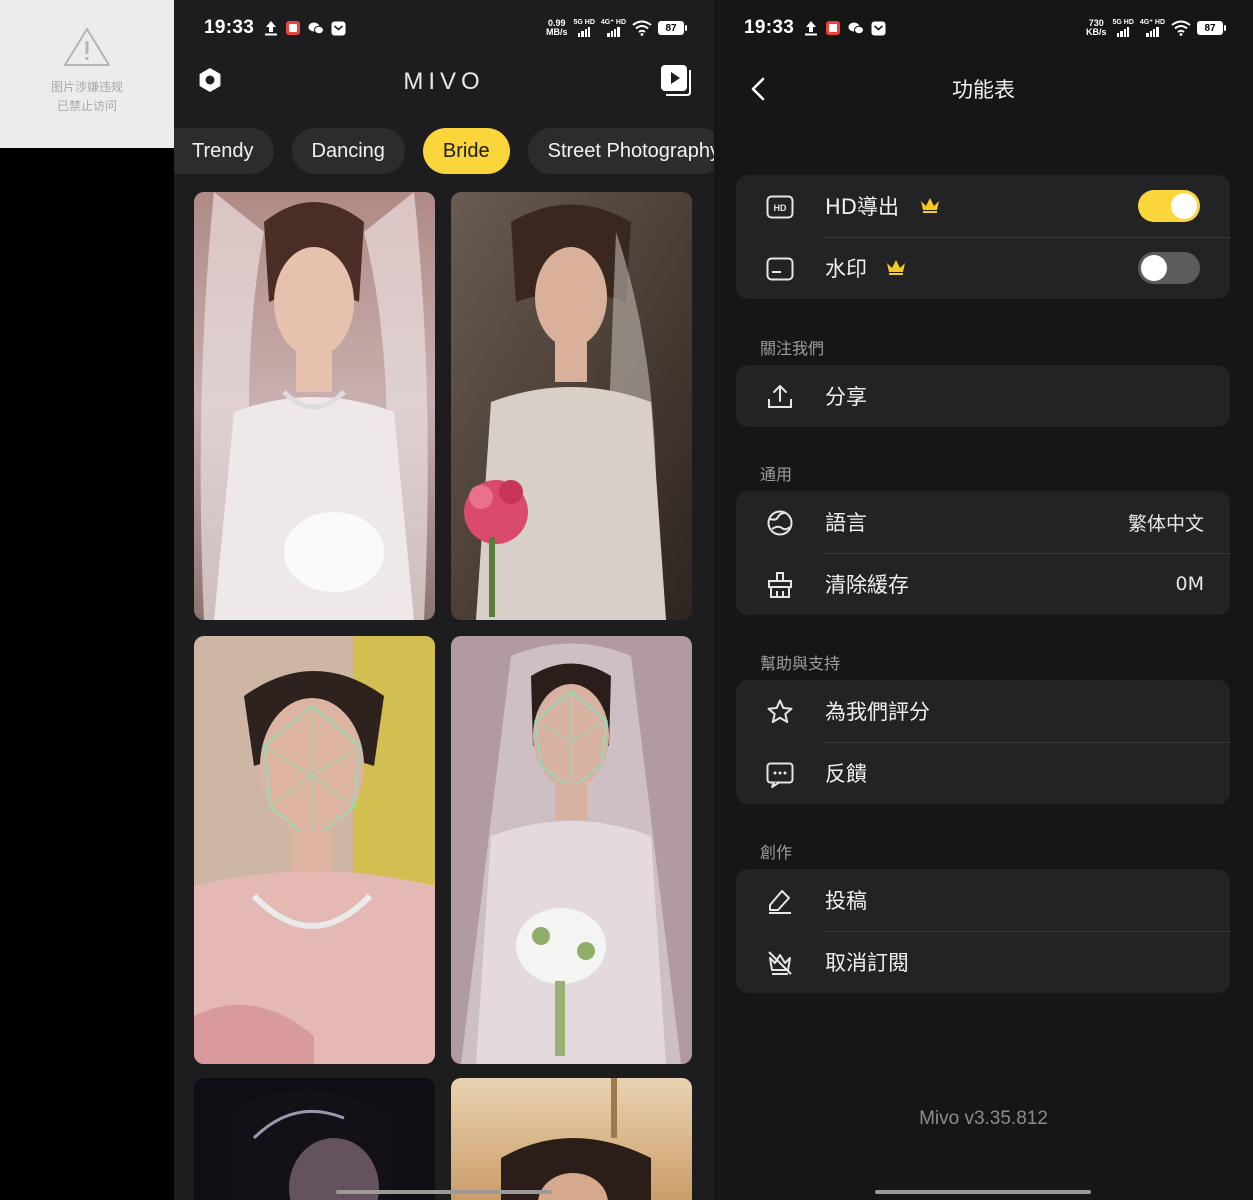 Image resolution: width=1253 pixels, height=1200 pixels. What do you see at coordinates (87, 47) in the screenshot?
I see `warning-icon` at bounding box center [87, 47].